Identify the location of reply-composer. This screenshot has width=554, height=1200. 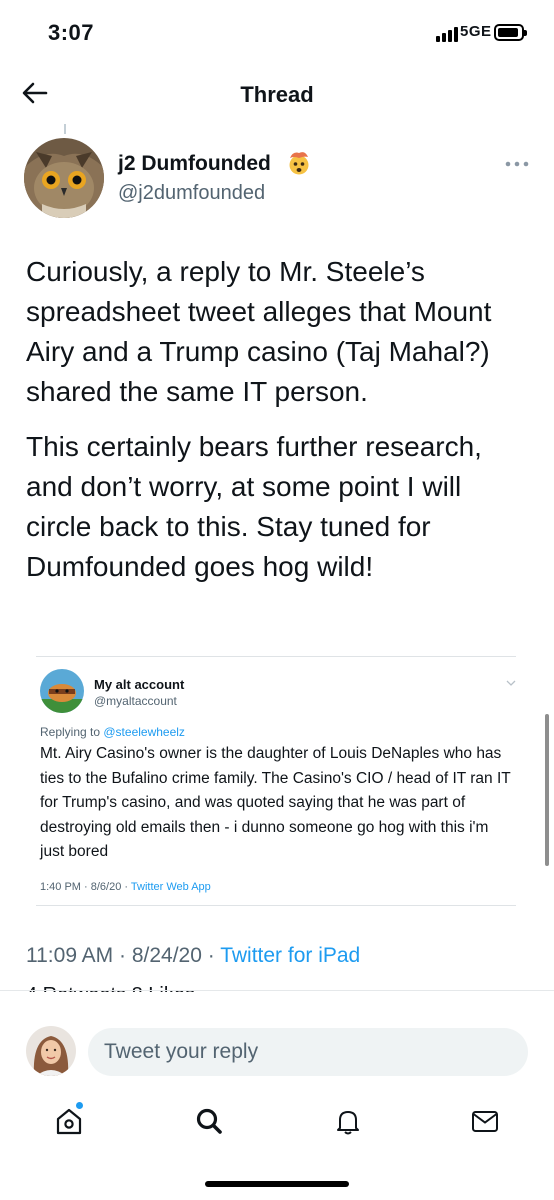
(277, 1055).